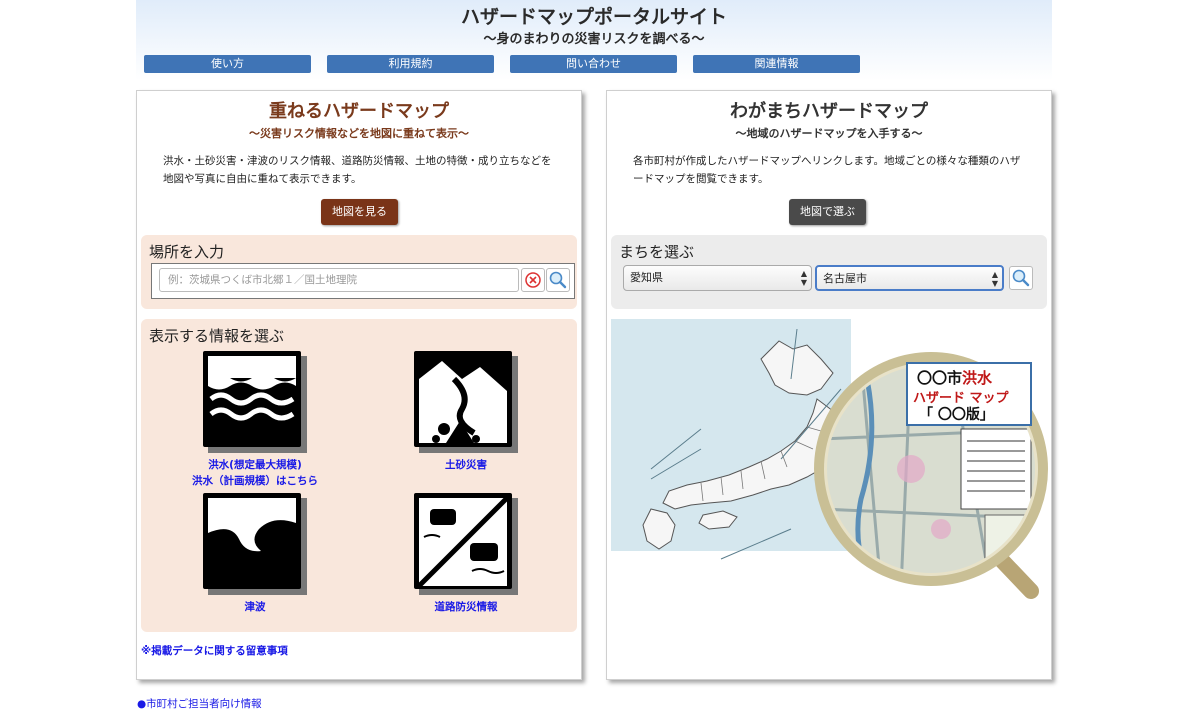  I want to click on landslide-tile, so click(466, 402).